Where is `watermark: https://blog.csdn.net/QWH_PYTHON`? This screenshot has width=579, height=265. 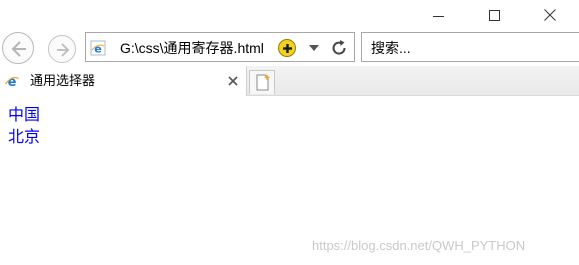
watermark: https://blog.csdn.net/QWH_PYTHON is located at coordinates (419, 245).